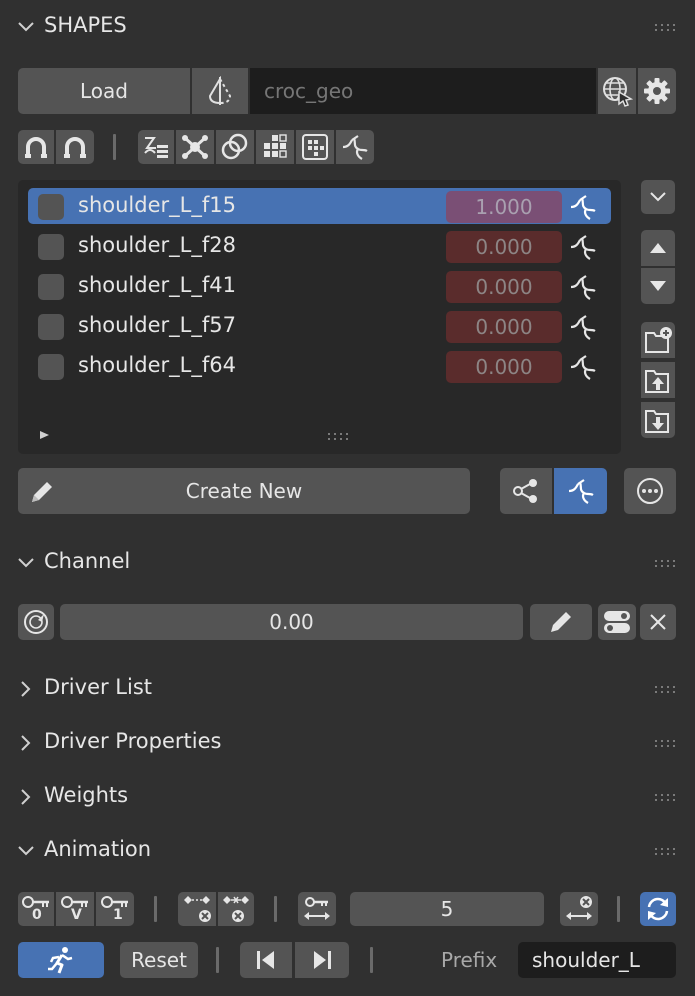  I want to click on shape-key-button, so click(355, 147).